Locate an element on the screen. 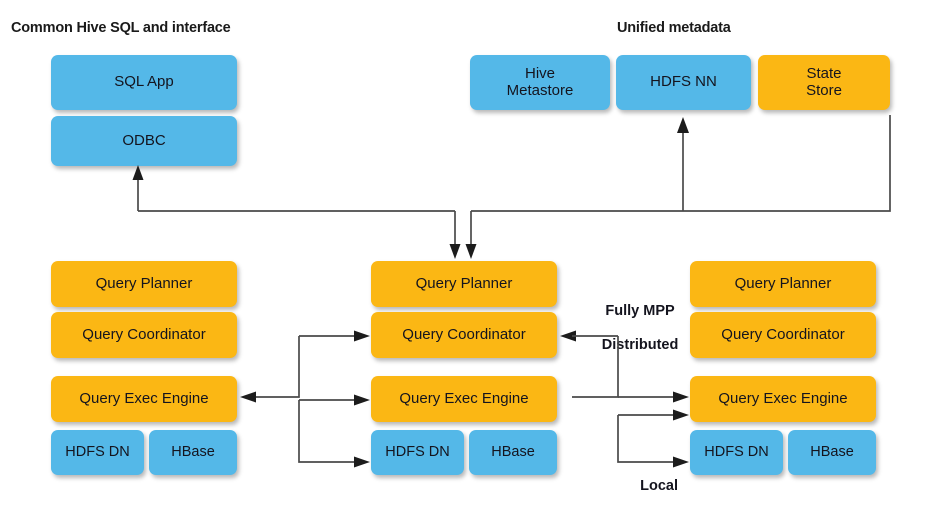 This screenshot has height=513, width=927. bus-right-segment is located at coordinates (681, 163).